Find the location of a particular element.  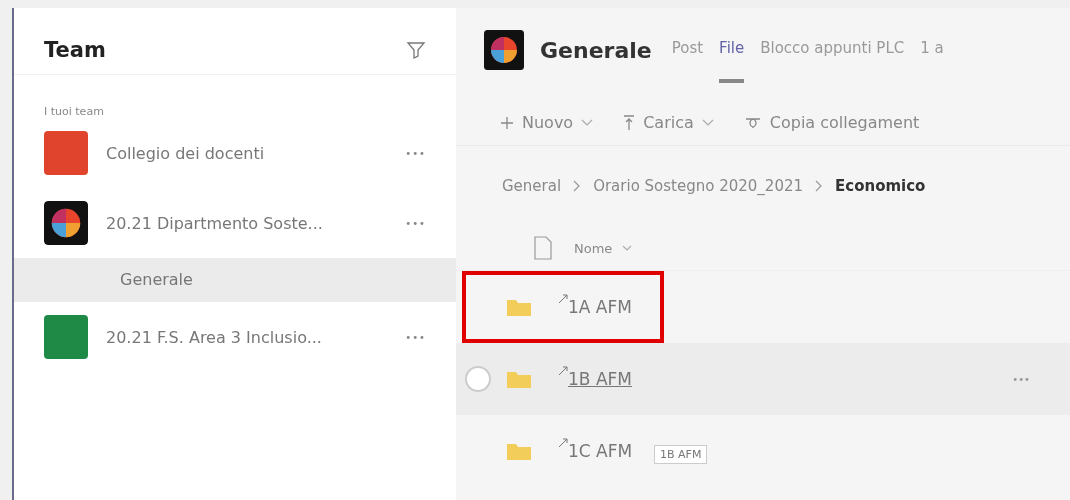

tab: Blocco appunti PLC is located at coordinates (832, 50).